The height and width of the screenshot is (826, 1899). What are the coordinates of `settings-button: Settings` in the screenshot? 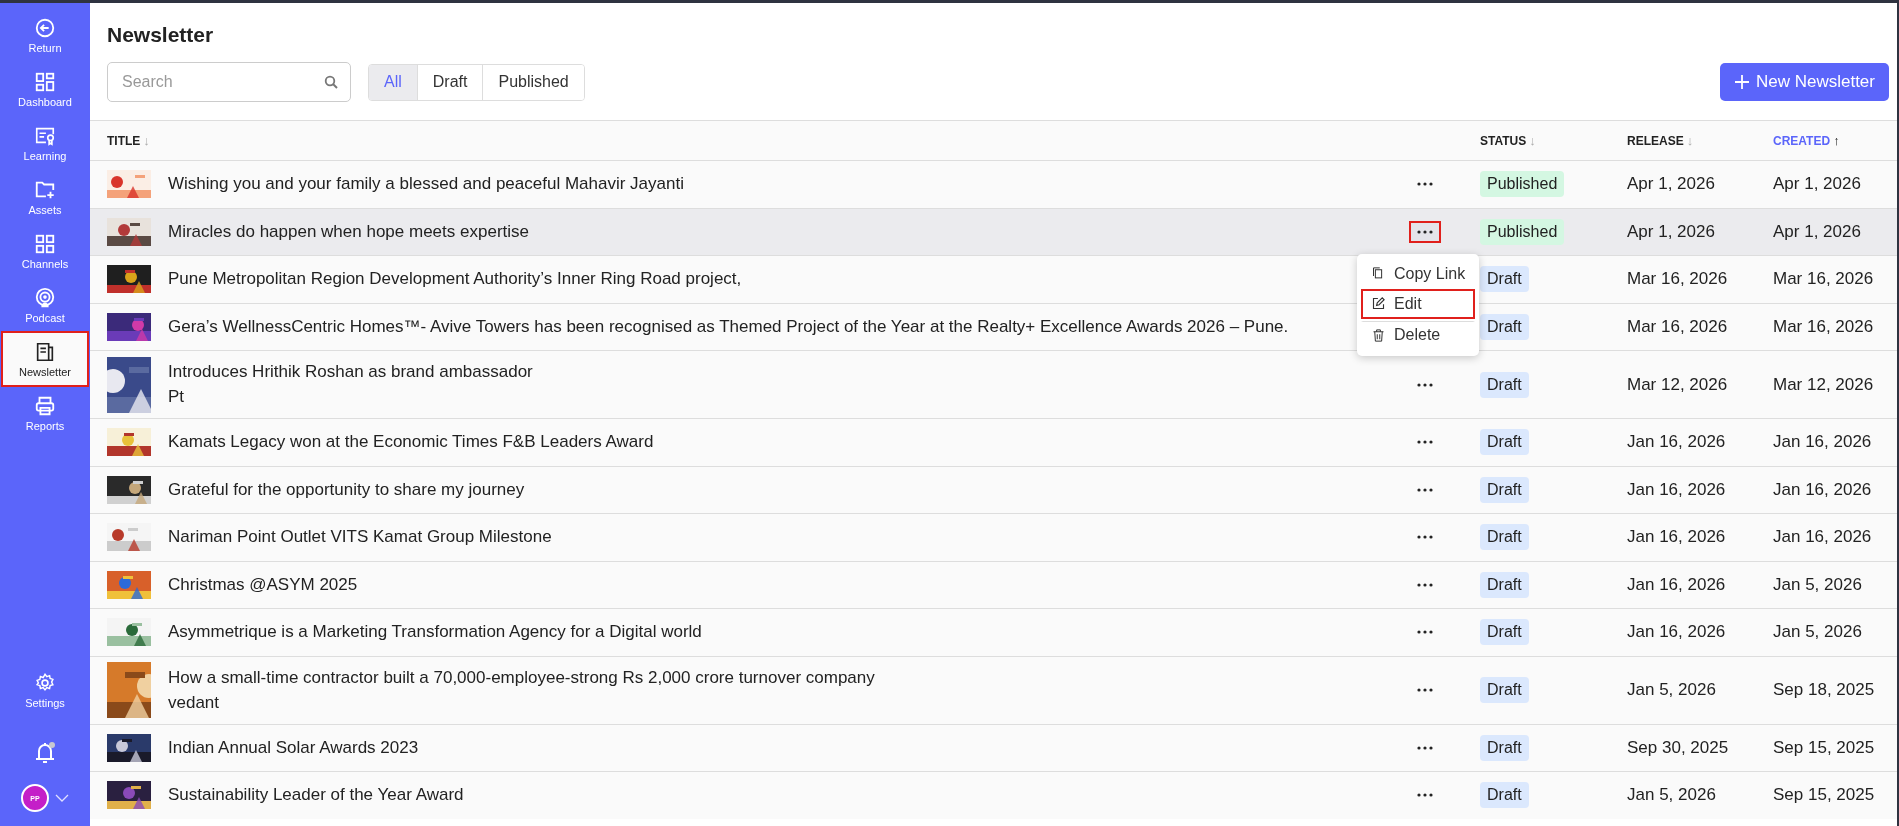 It's located at (45, 690).